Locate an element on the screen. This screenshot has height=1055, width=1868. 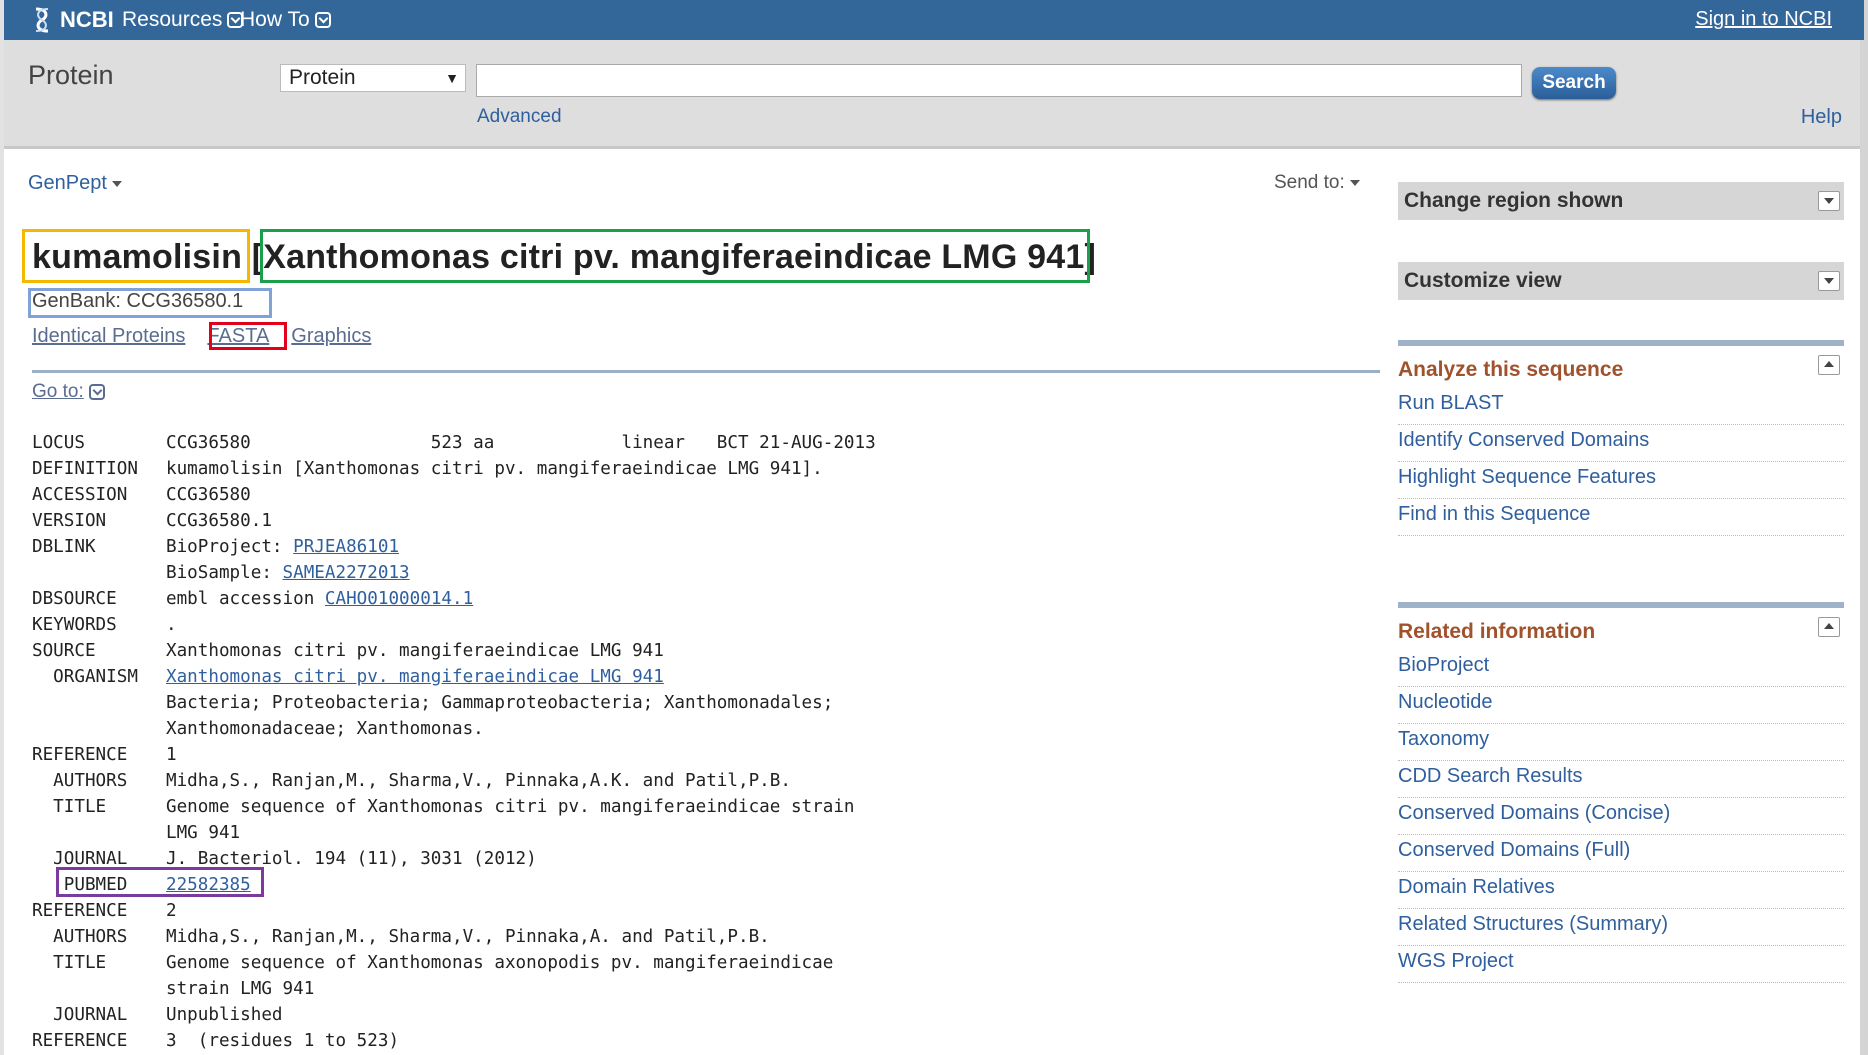
sidebar-link-find-in-this-sequence: Find in this Sequence is located at coordinates (1621, 517).